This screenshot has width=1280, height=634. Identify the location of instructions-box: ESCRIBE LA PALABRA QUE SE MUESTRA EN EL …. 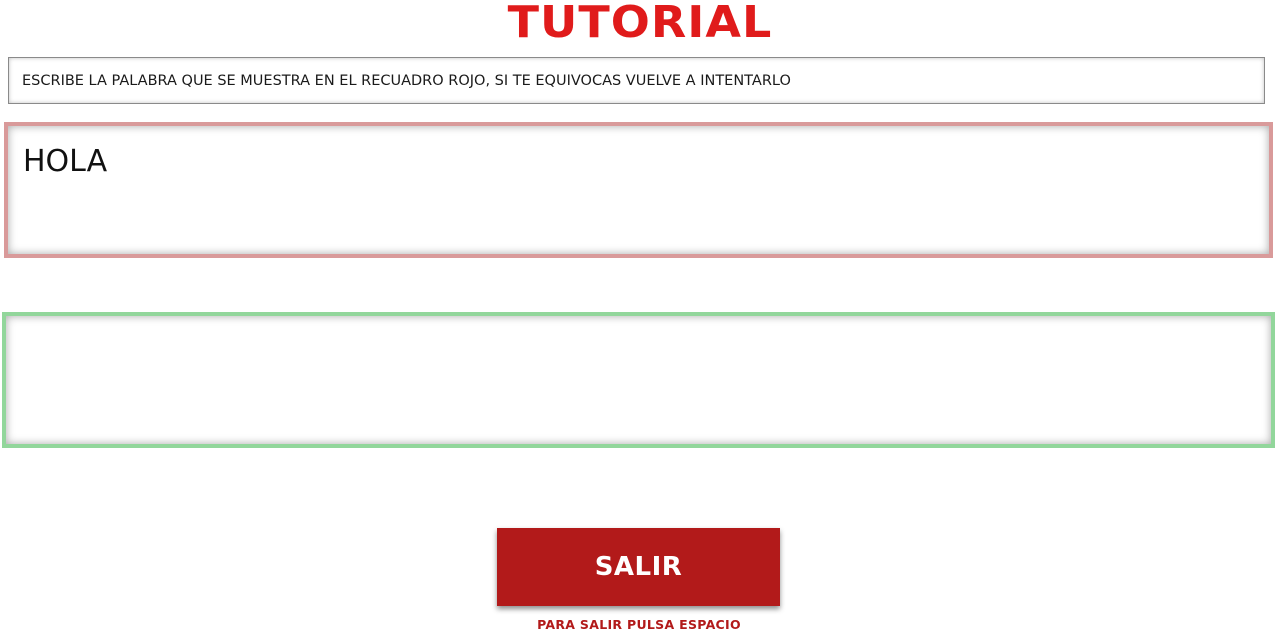
(636, 80).